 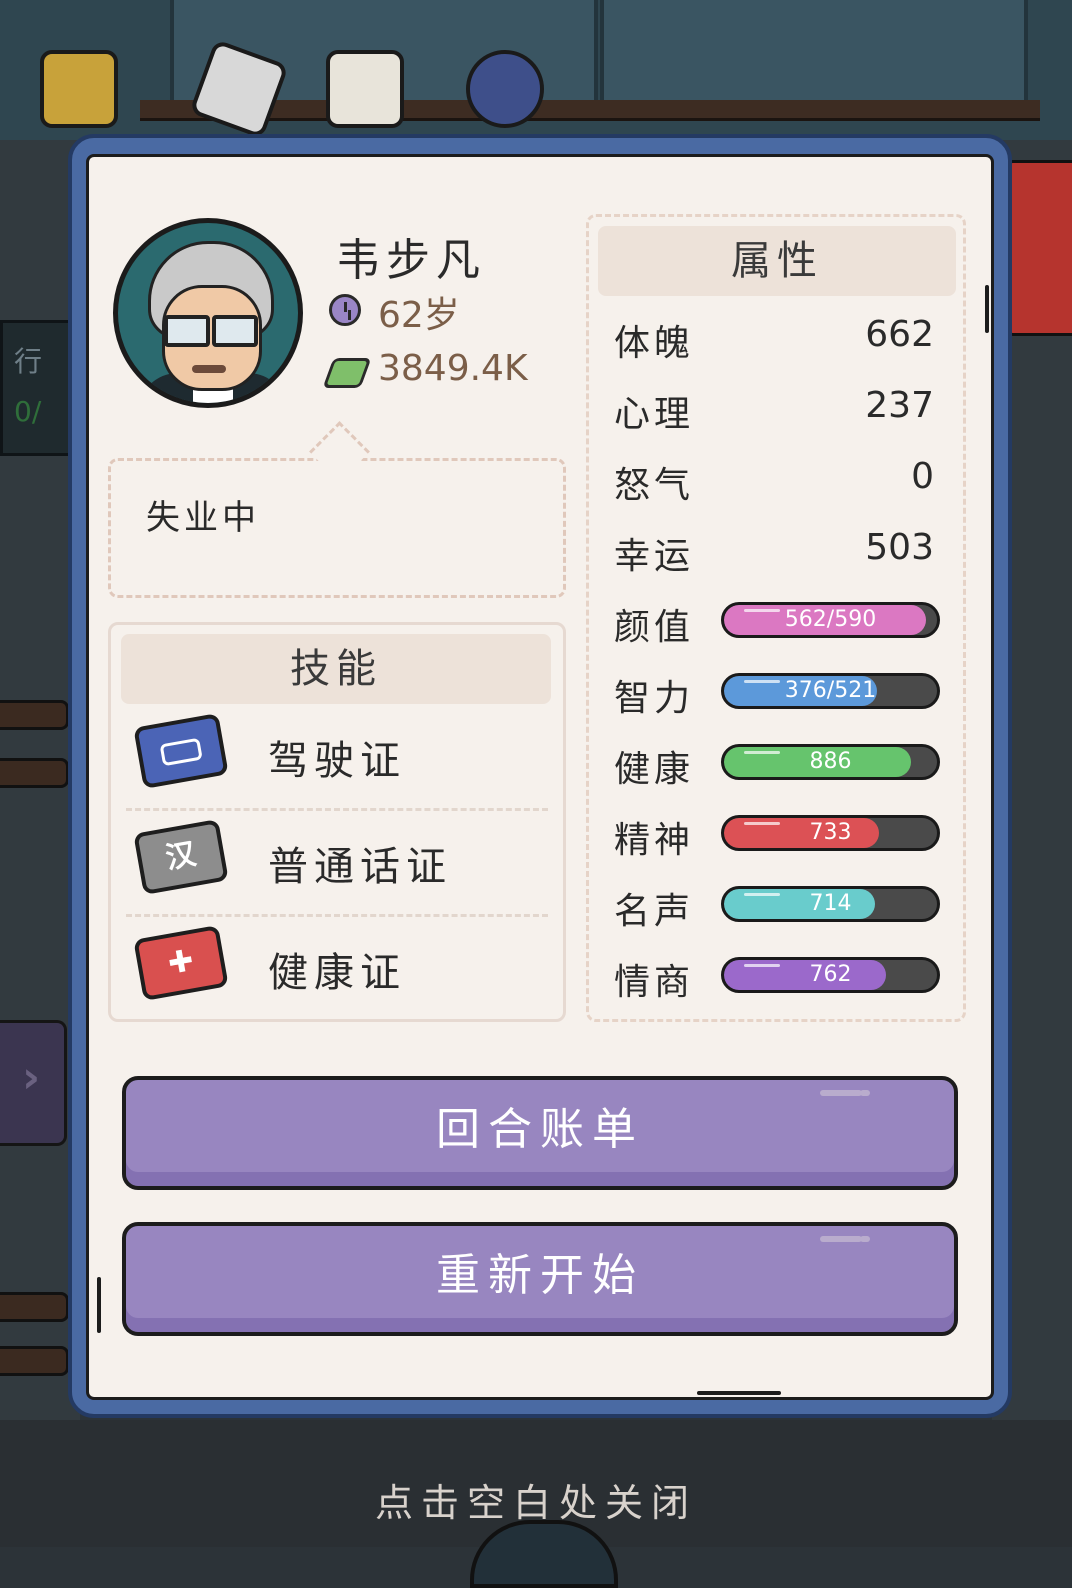 What do you see at coordinates (181, 751) in the screenshot?
I see `car-license-icon` at bounding box center [181, 751].